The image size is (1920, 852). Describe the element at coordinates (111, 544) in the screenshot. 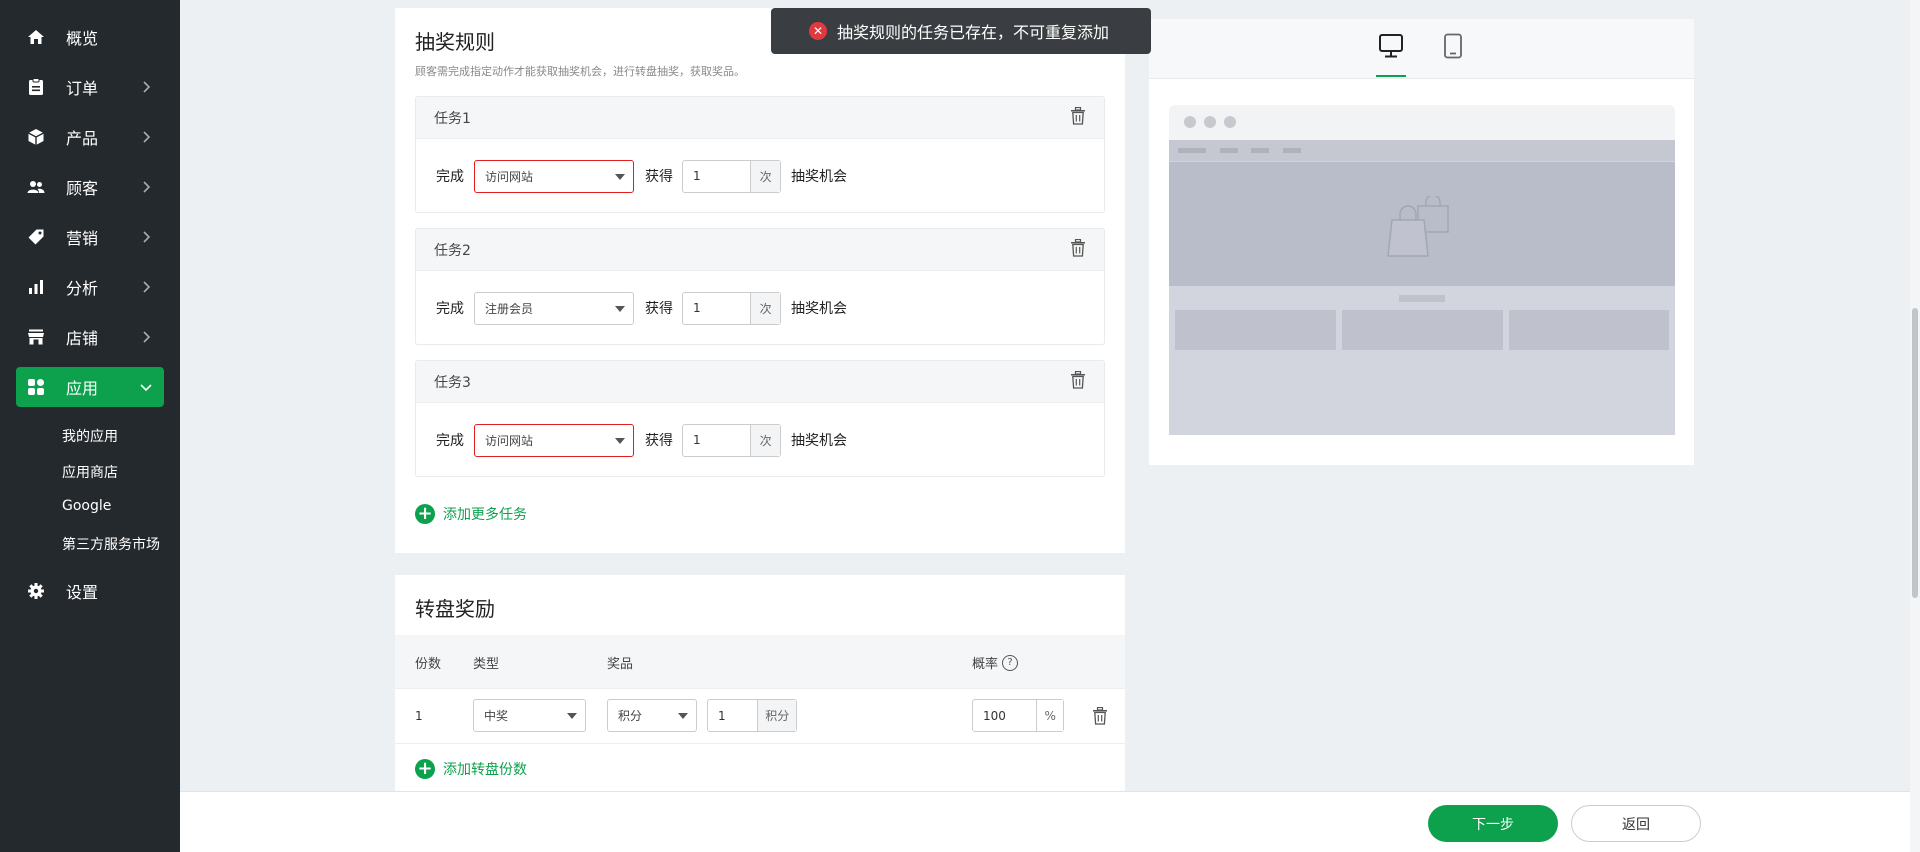

I see `sidebar-subitem-third-party-market: 第三方服务市场` at that location.